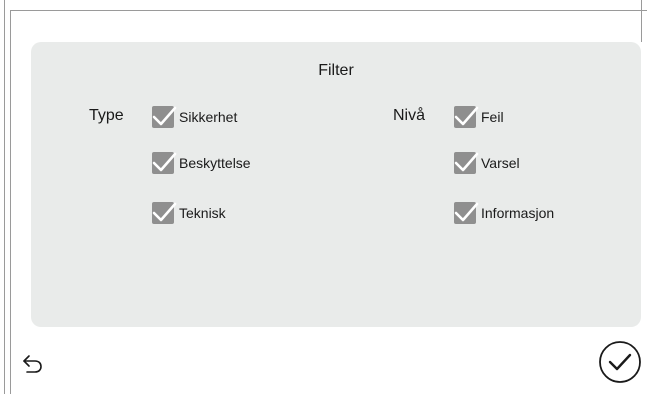  I want to click on back-button, so click(34, 364).